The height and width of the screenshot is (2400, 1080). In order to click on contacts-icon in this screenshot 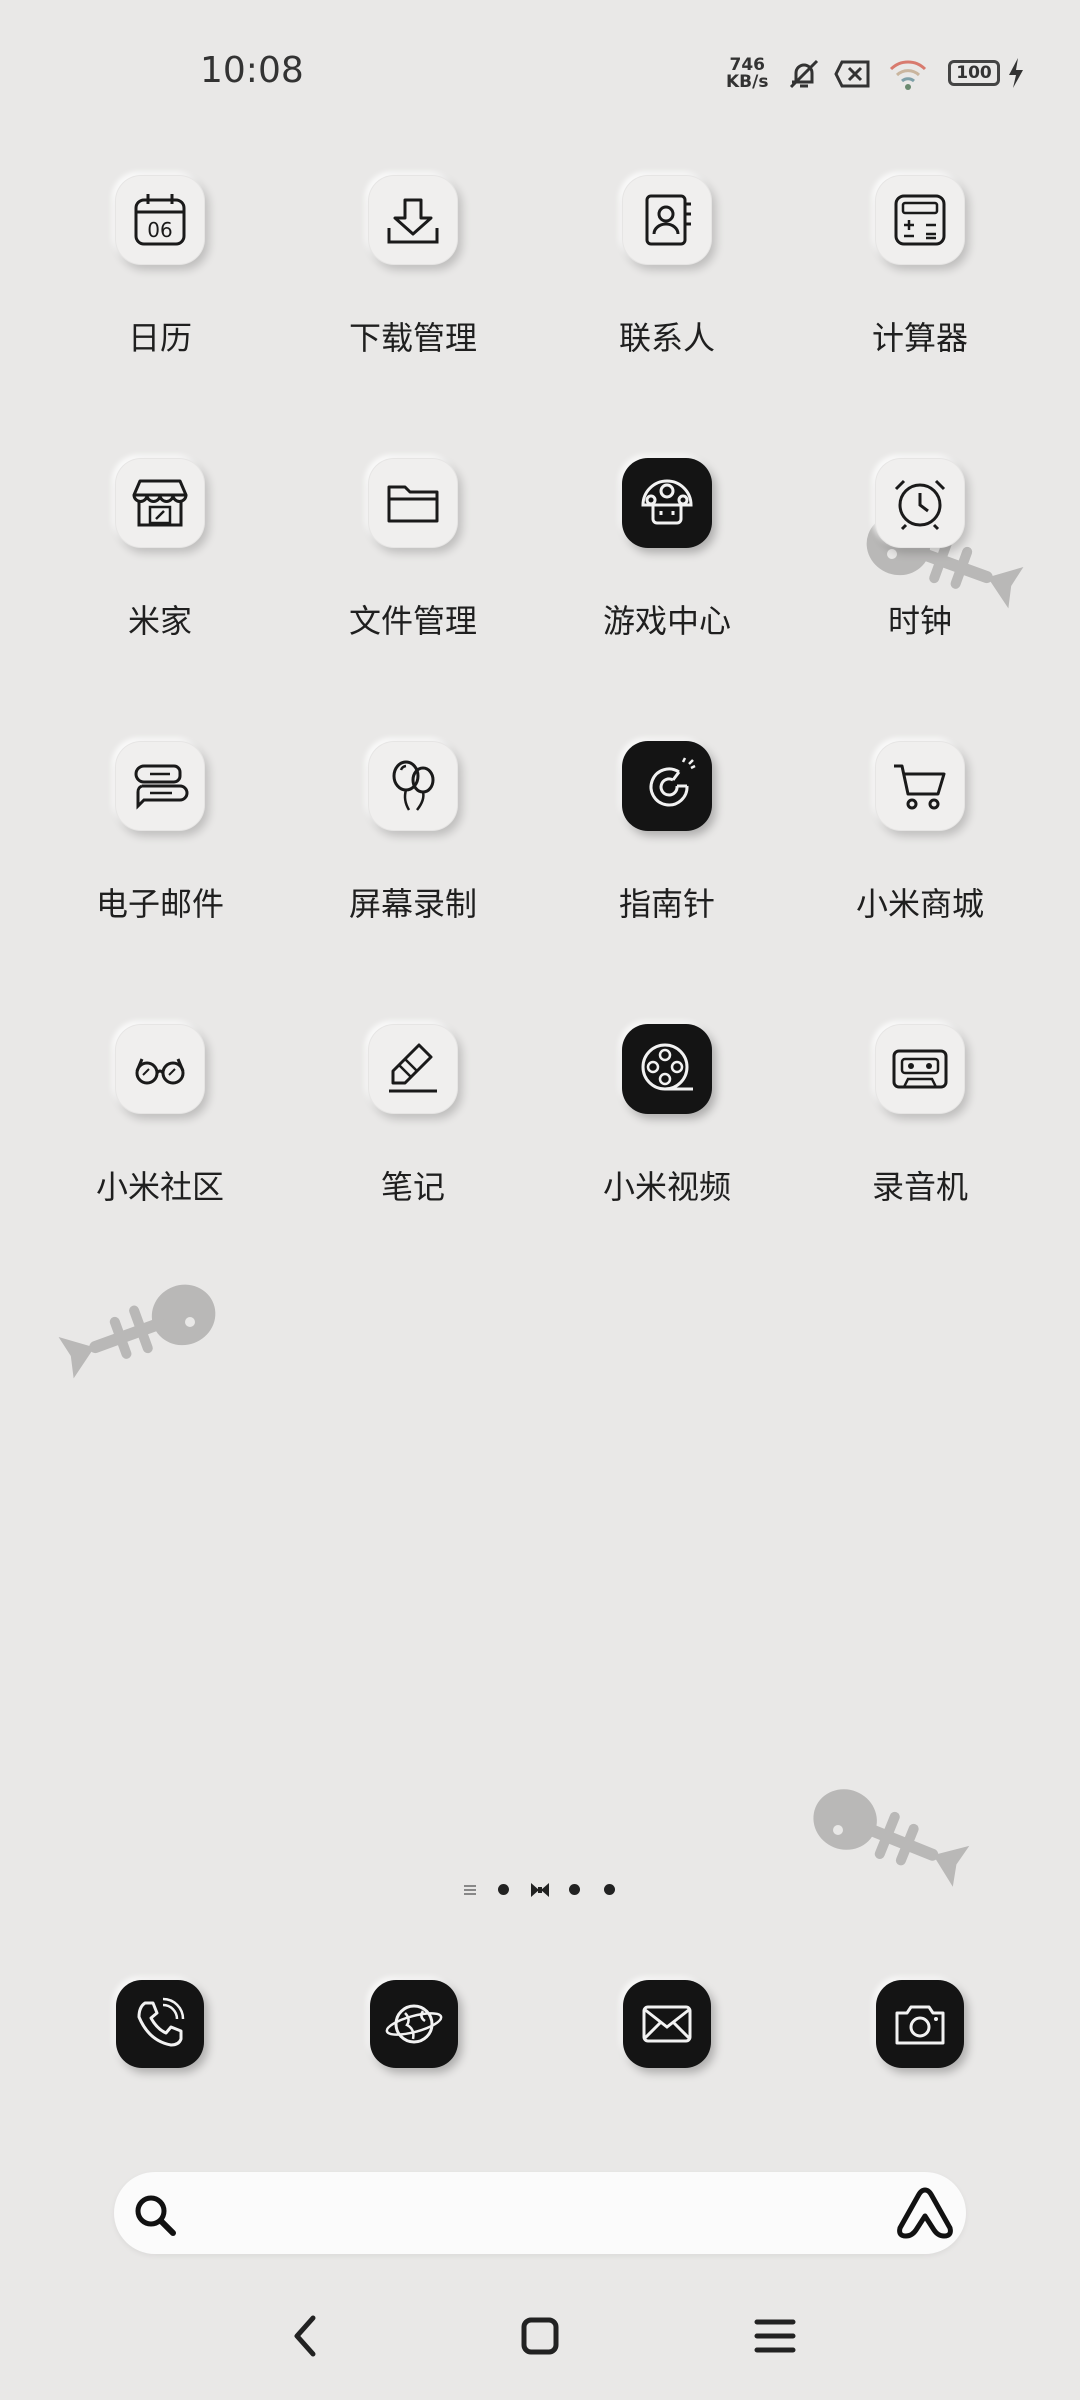, I will do `click(668, 220)`.